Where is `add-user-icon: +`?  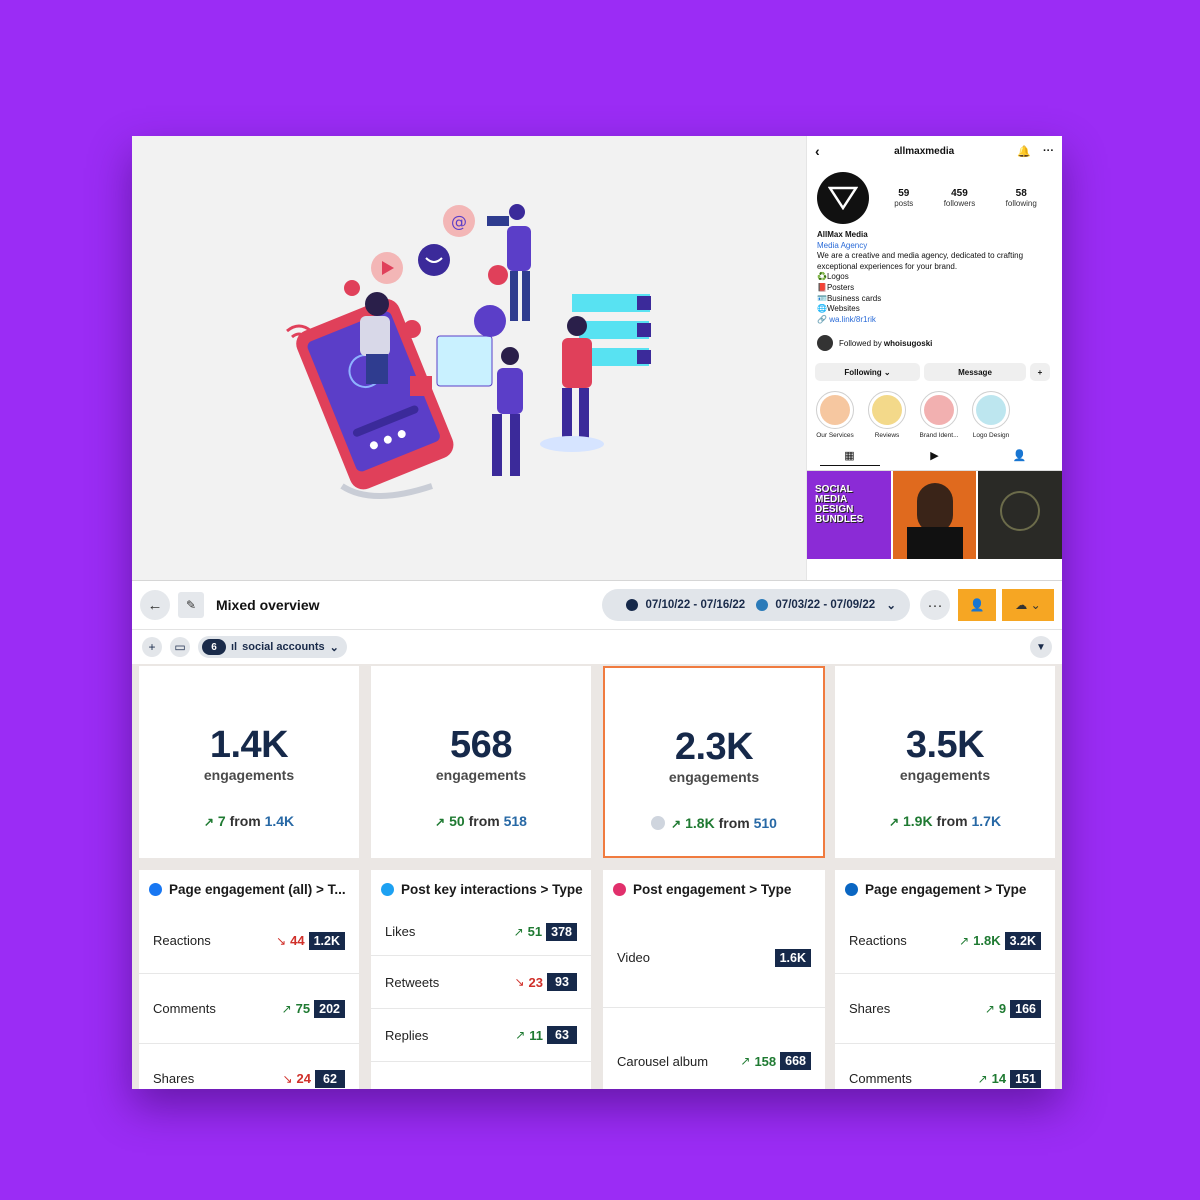
add-user-icon: + is located at coordinates (1040, 372).